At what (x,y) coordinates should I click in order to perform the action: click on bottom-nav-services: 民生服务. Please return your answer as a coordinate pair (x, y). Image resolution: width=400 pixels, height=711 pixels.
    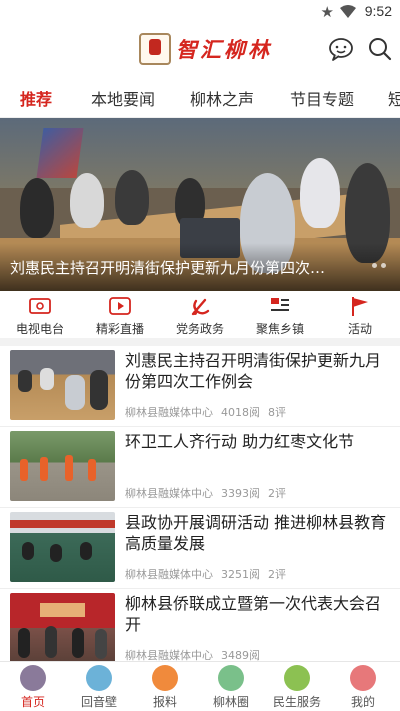
    Looking at the image, I should click on (297, 687).